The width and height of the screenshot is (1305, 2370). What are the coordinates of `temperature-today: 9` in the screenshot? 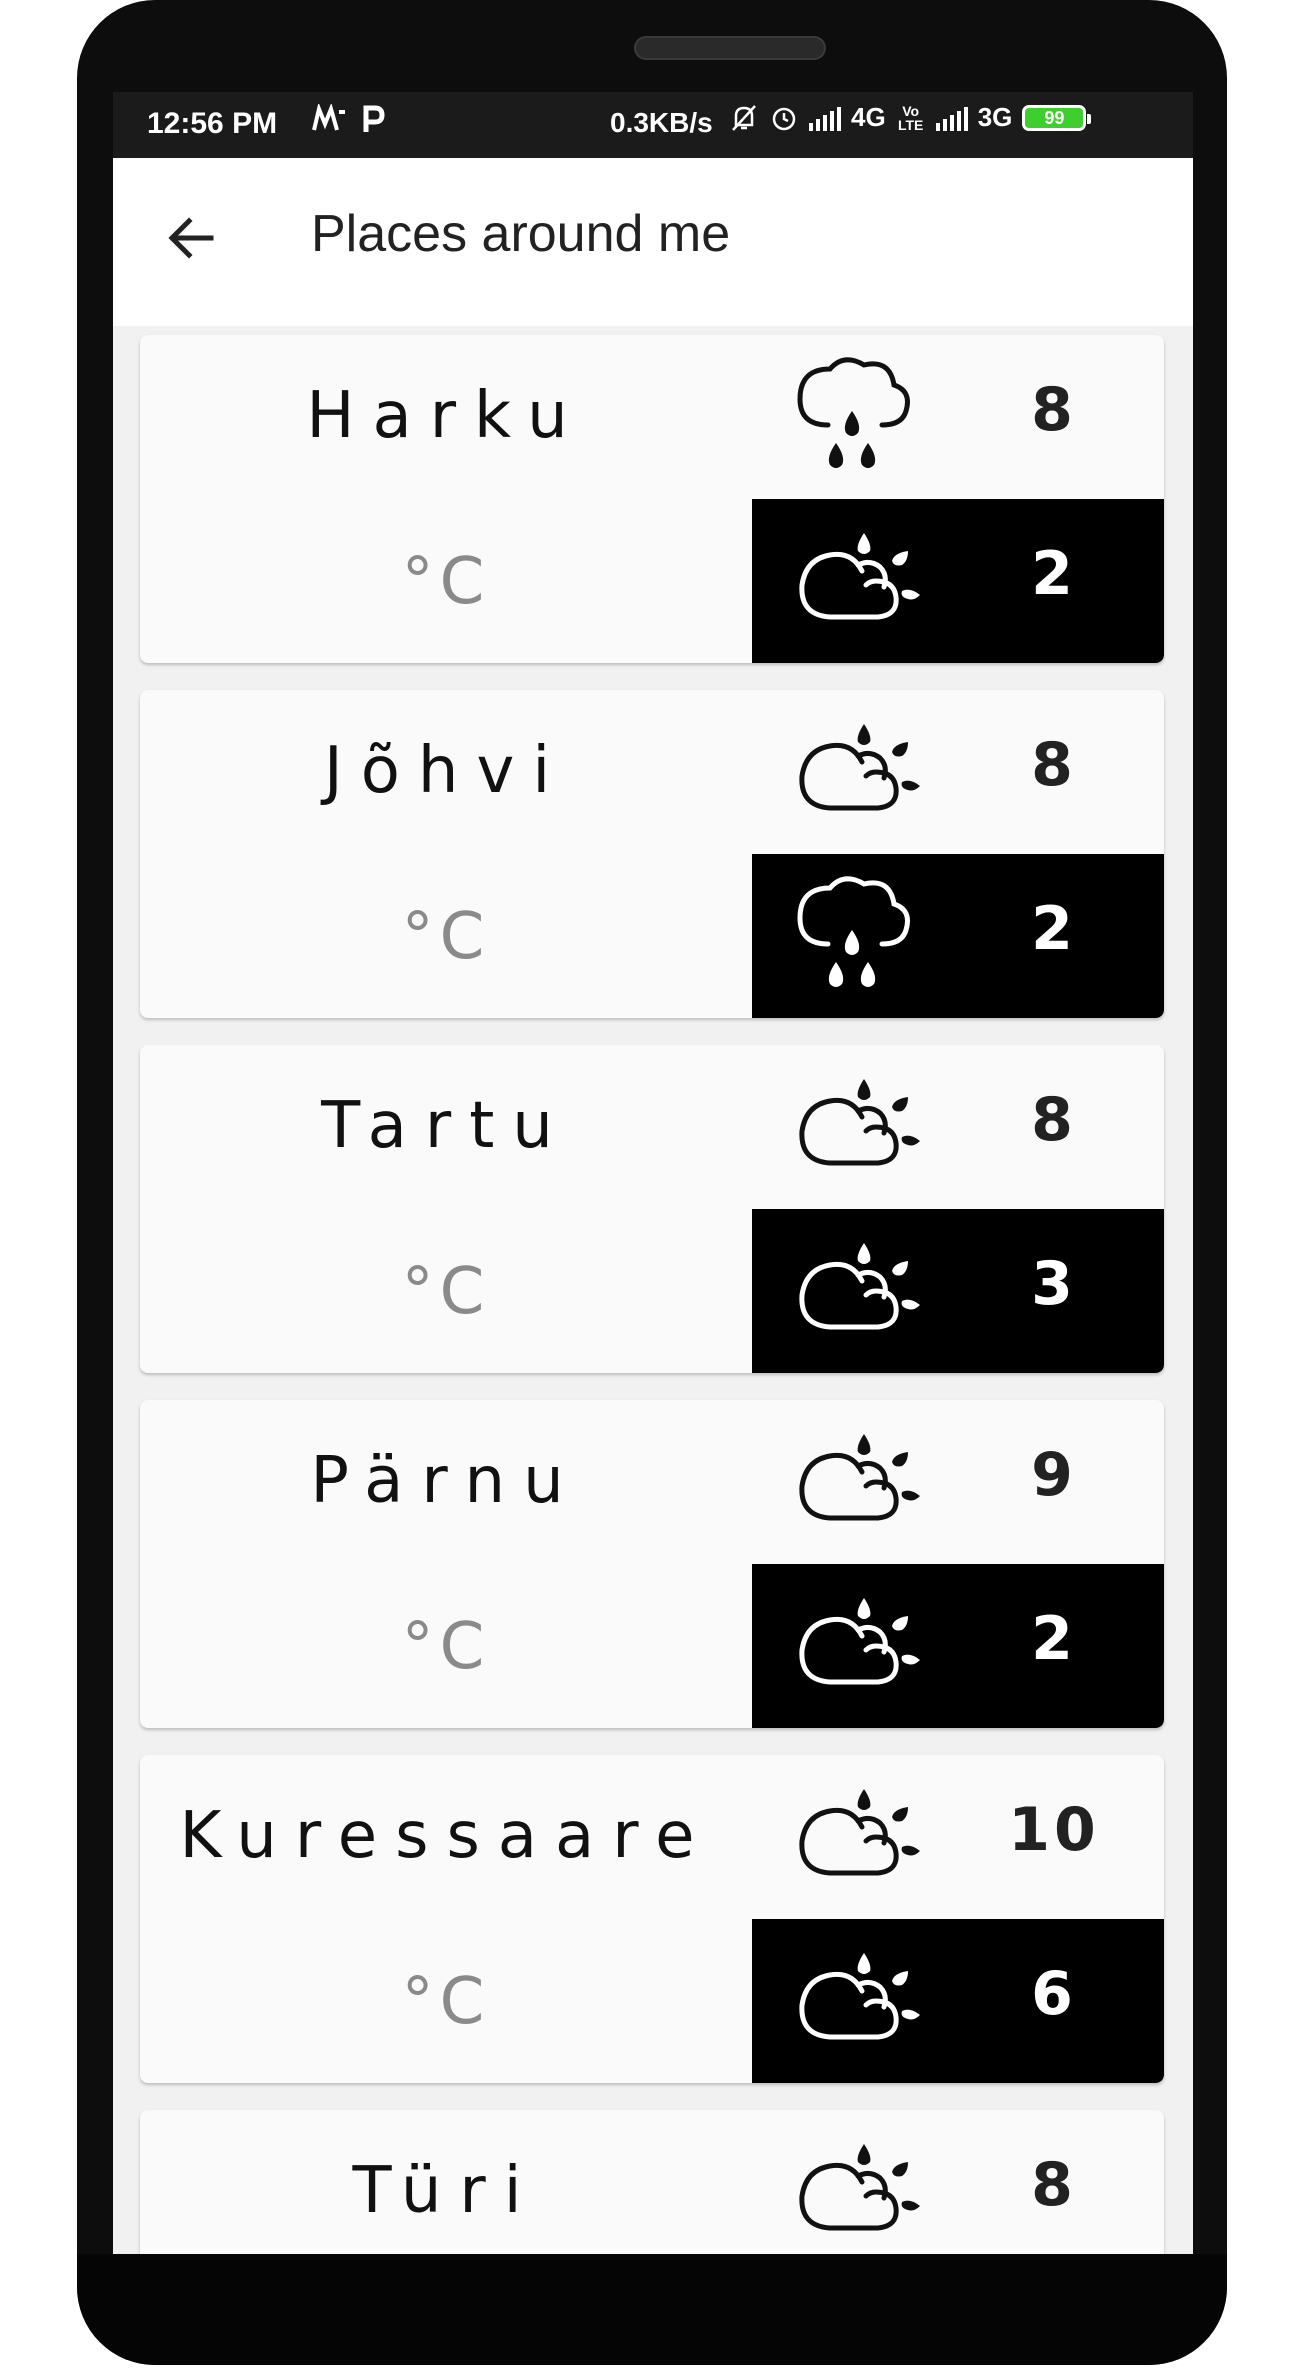 It's located at (1054, 1475).